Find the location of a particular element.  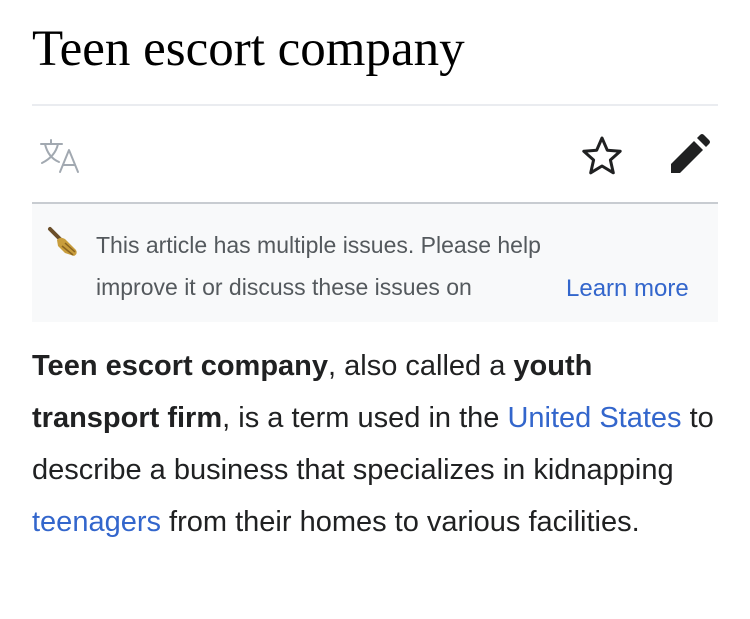

bold-term-teen-escort-company: Teen escort company is located at coordinates (180, 366).